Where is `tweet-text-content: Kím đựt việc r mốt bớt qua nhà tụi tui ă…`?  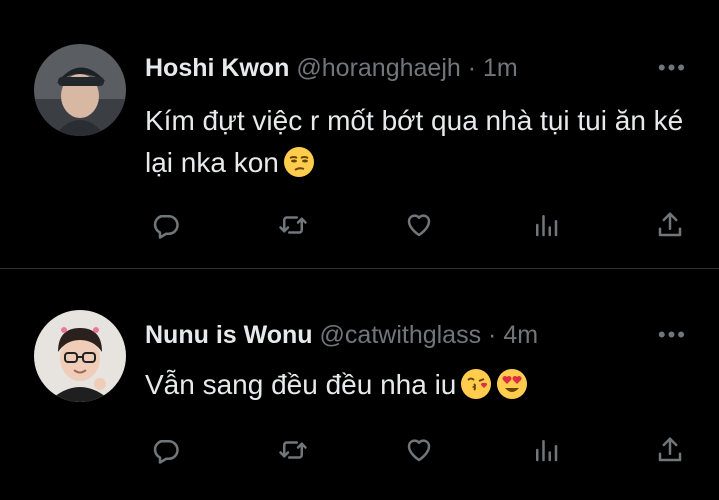
tweet-text-content: Kím đựt việc r mốt bớt qua nhà tụi tui ă… is located at coordinates (414, 141).